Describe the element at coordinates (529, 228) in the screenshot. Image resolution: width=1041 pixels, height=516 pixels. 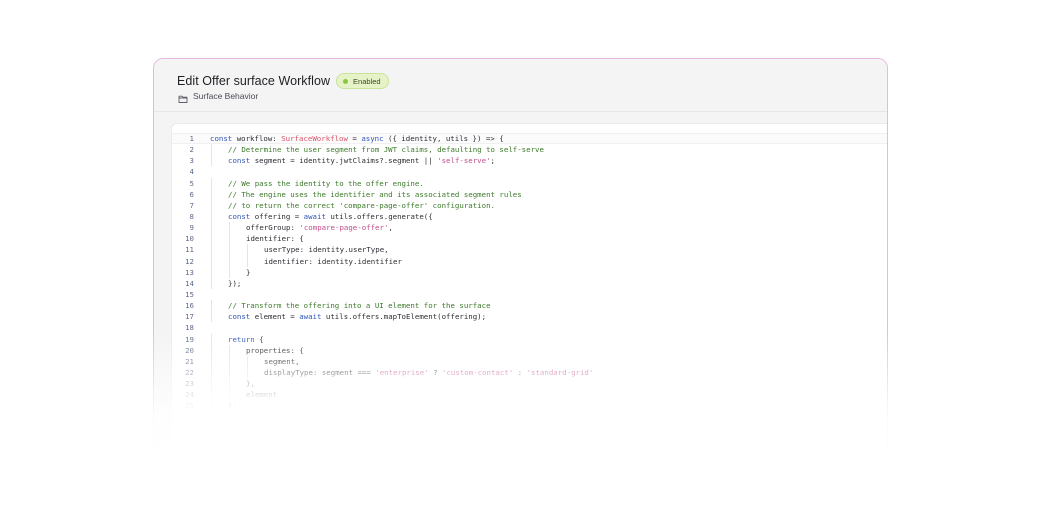
I see `code-line: 9 offerGroup: 'compare-page-offer',` at that location.